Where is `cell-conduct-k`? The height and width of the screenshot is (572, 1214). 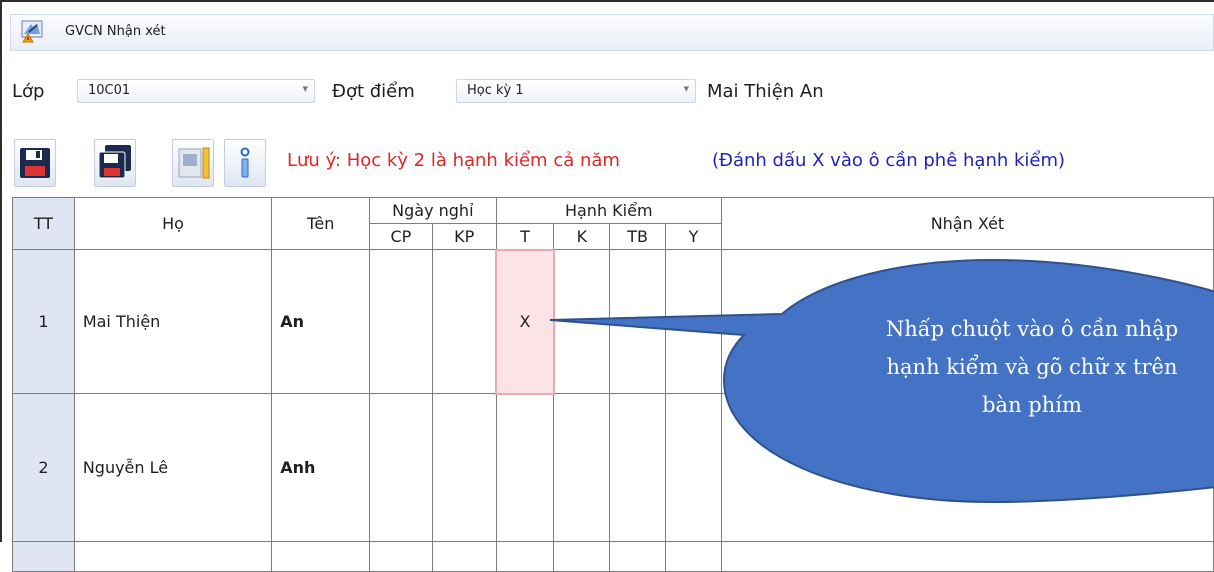
cell-conduct-k is located at coordinates (582, 556).